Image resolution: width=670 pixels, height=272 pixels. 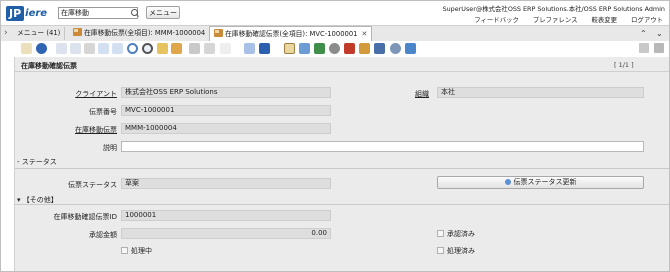 I want to click on document-status-update-button: 伝票ステータス更新, so click(x=540, y=182).